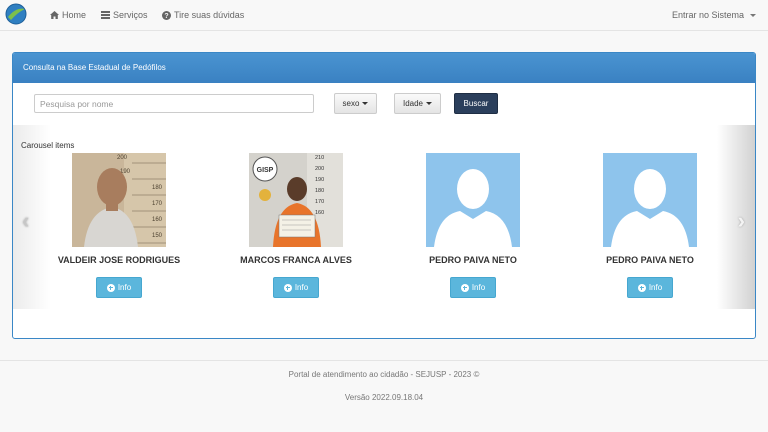 This screenshot has height=432, width=768. What do you see at coordinates (476, 103) in the screenshot?
I see `buscar-button: Buscar` at bounding box center [476, 103].